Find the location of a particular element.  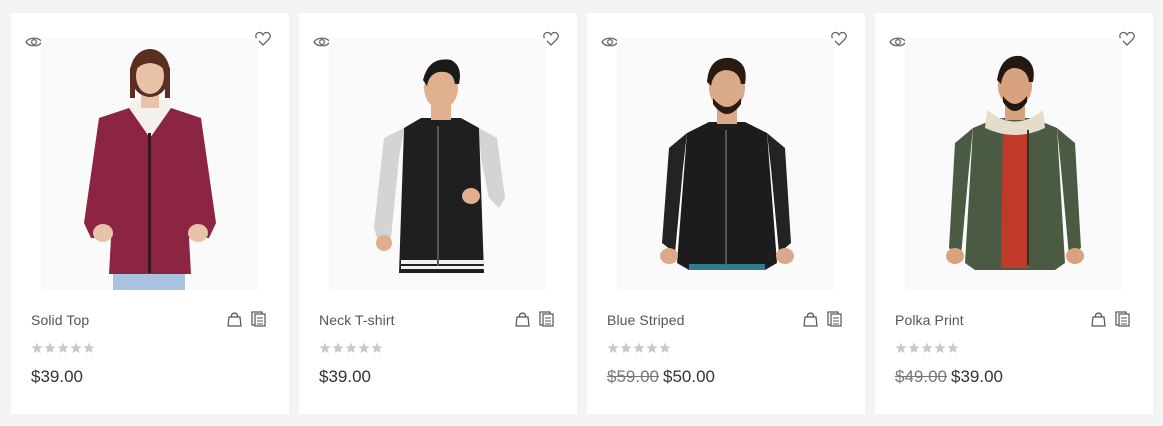

man-varsity-jacket-image is located at coordinates (439, 166).